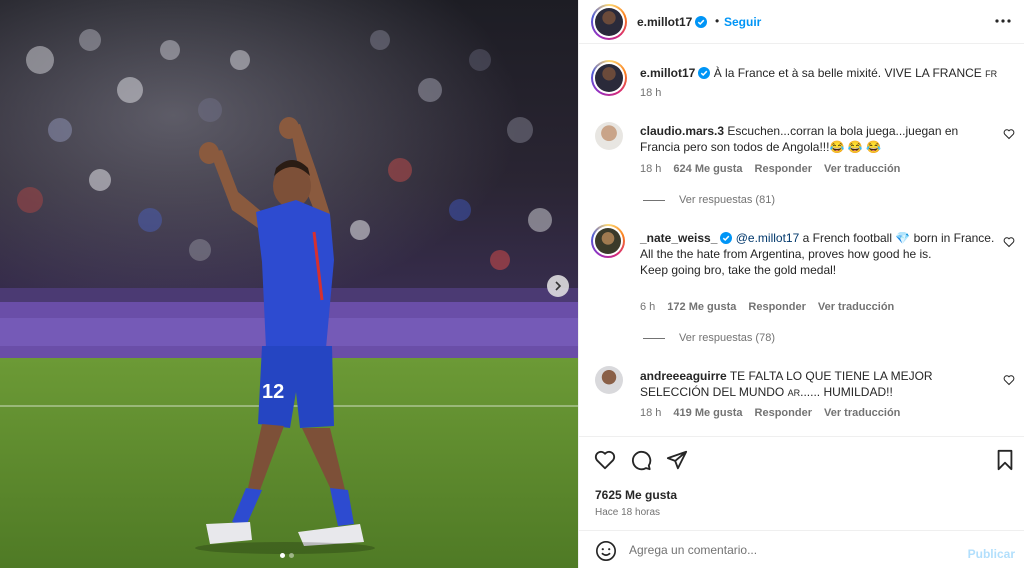 This screenshot has width=1024, height=568. I want to click on comment-icon, so click(641, 460).